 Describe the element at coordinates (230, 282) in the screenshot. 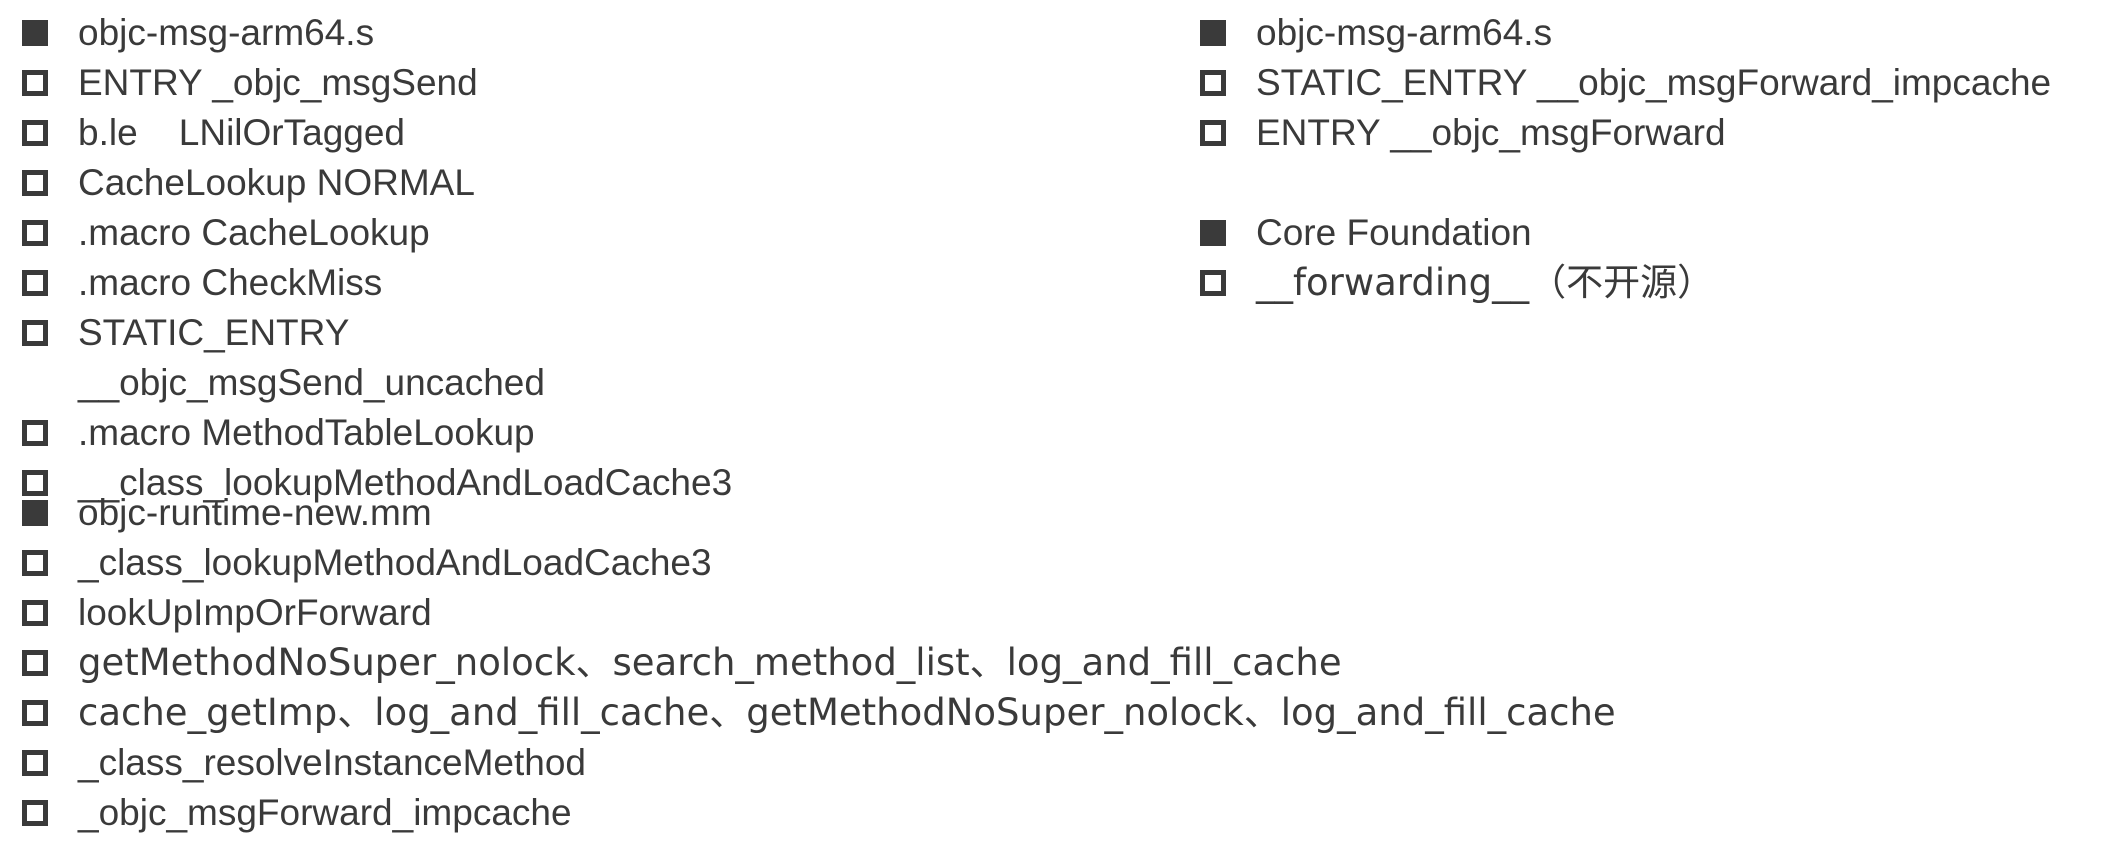

I see `list-item-label: .macro CheckMiss` at that location.